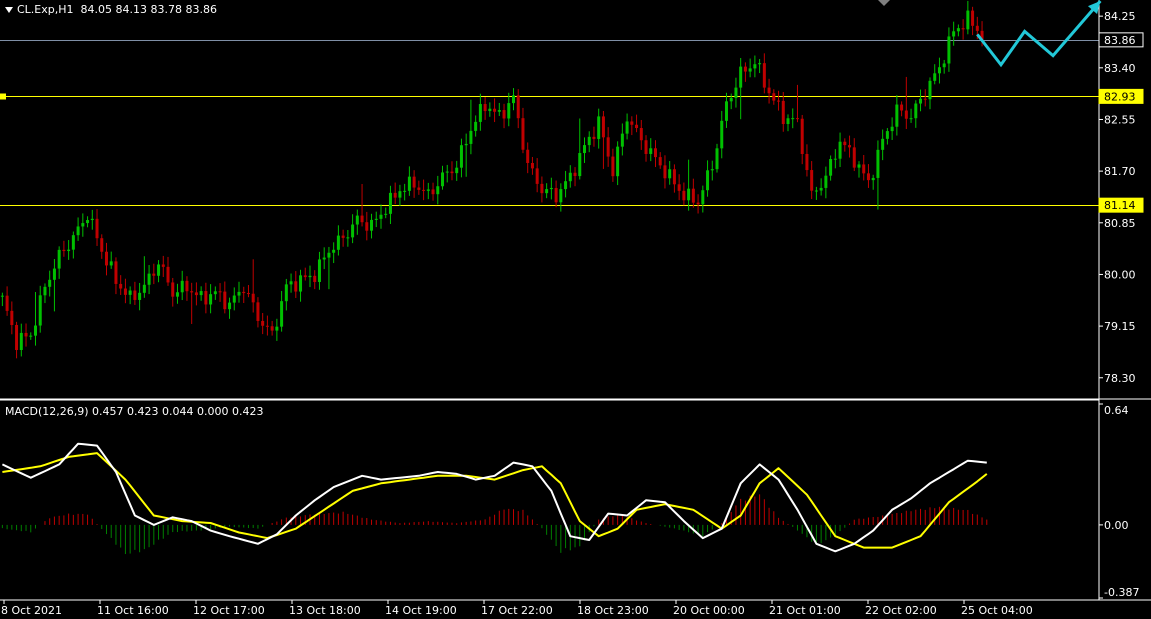 The width and height of the screenshot is (1151, 619). What do you see at coordinates (3, 96) in the screenshot?
I see `level-handle` at bounding box center [3, 96].